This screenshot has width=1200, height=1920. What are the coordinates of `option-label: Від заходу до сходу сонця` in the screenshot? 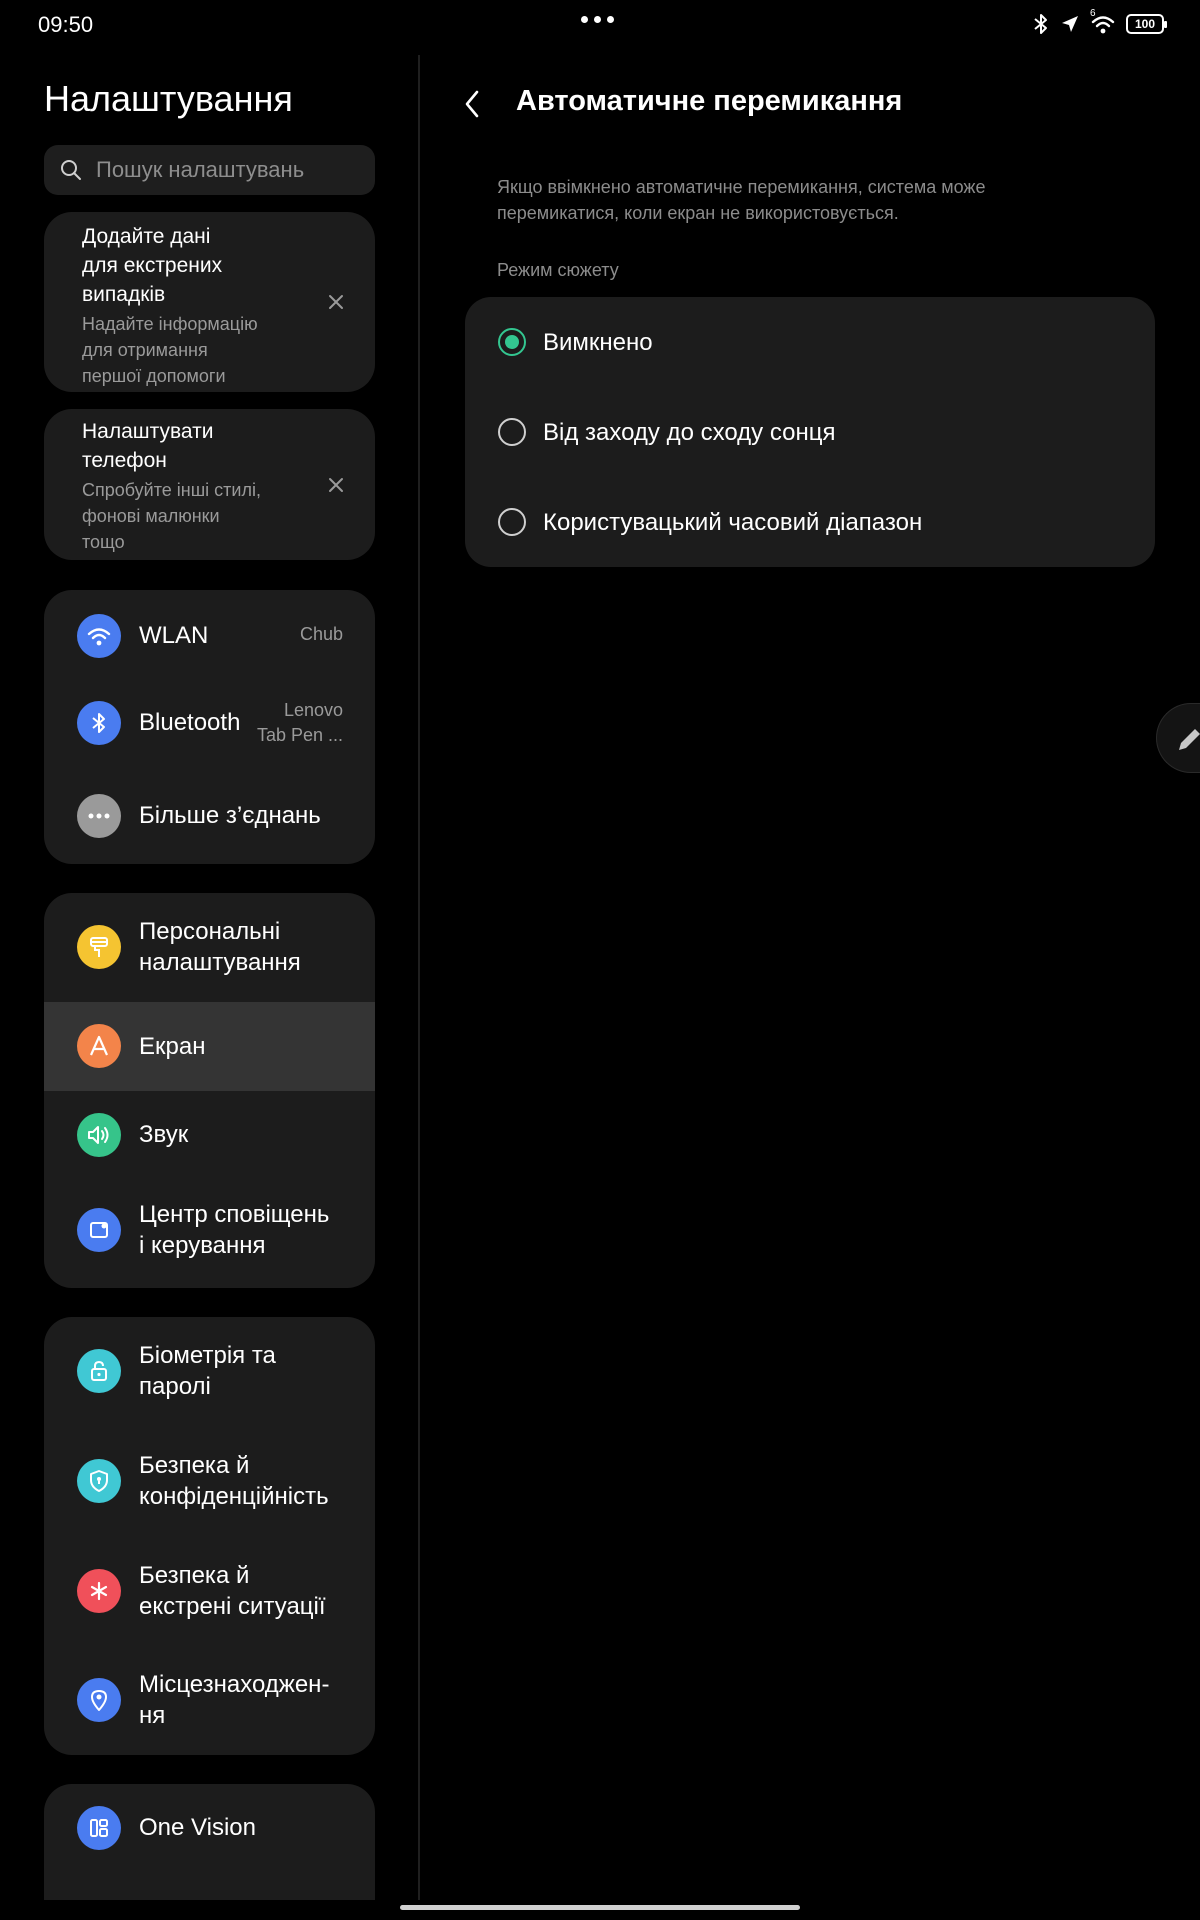 It's located at (689, 432).